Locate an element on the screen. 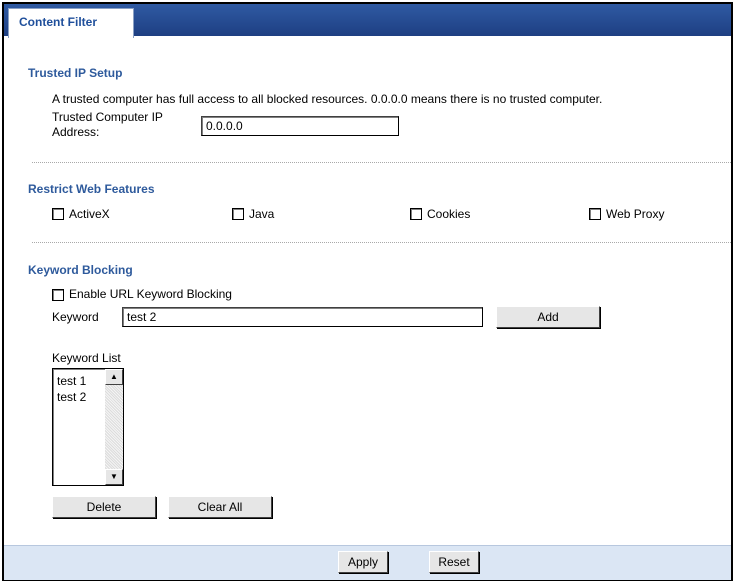 Image resolution: width=737 pixels, height=585 pixels. trusted-ip-label-line2: Address: is located at coordinates (76, 132).